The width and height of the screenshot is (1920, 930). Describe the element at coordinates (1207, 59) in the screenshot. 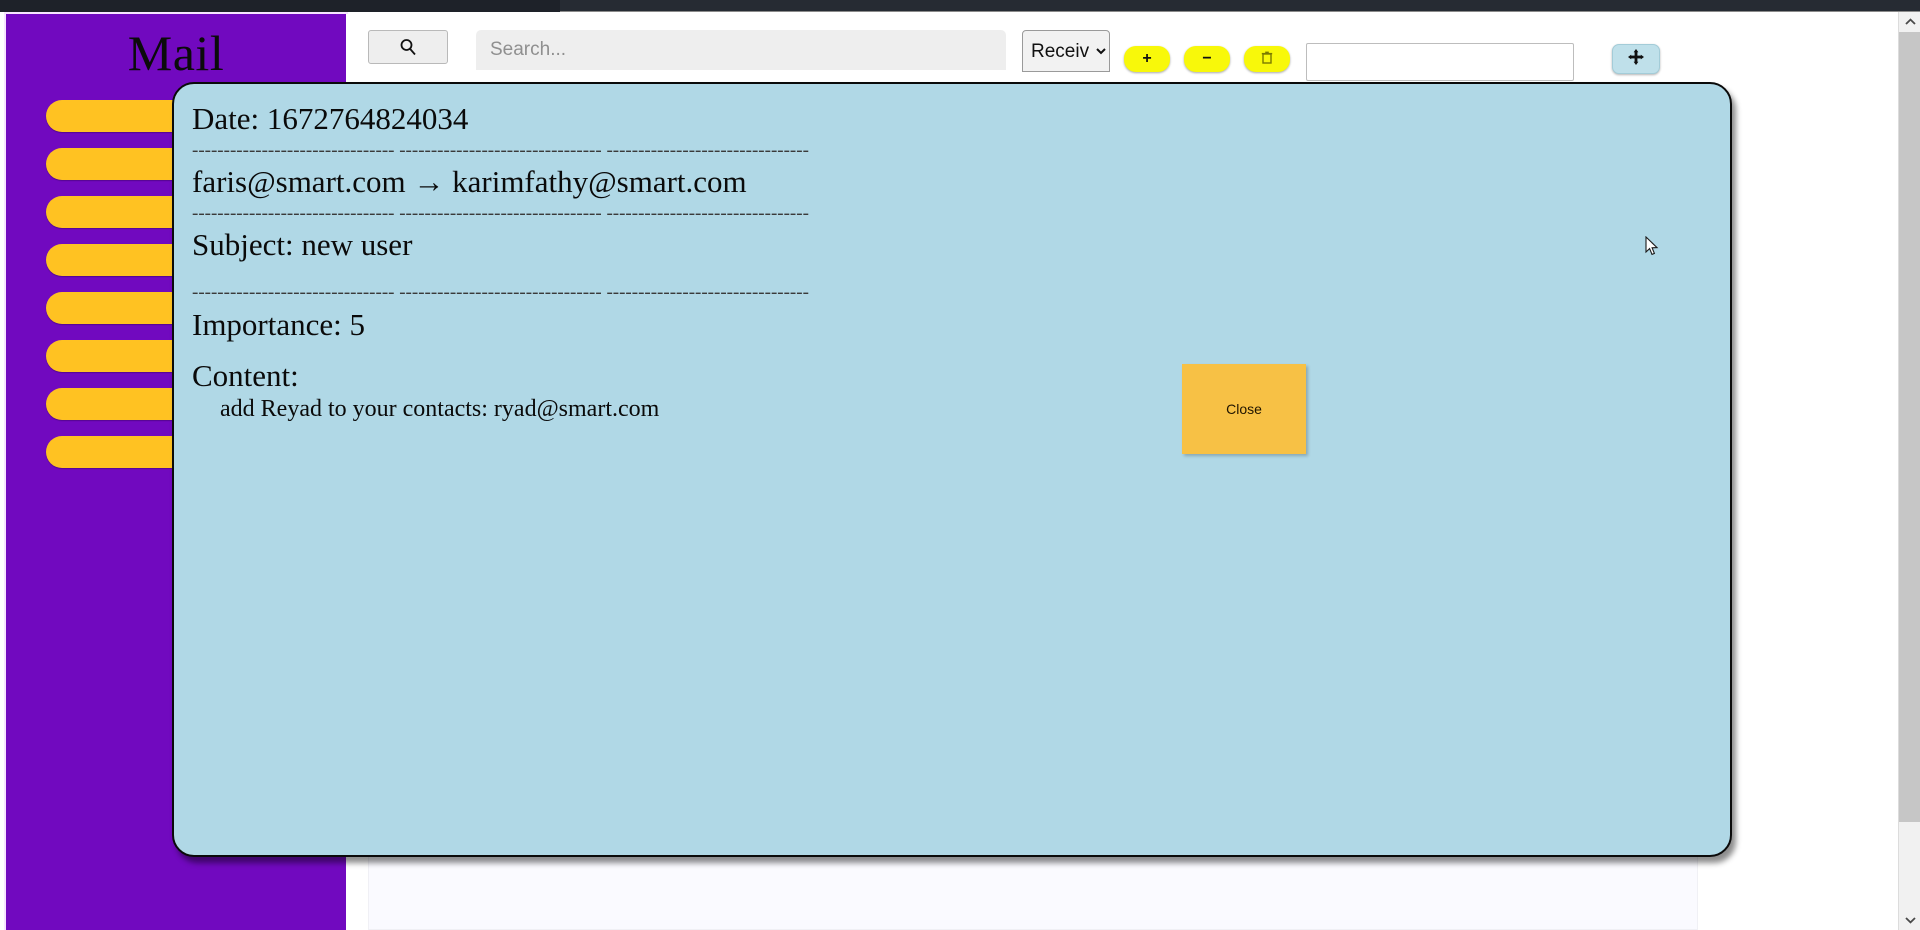

I see `remove-button: −` at that location.